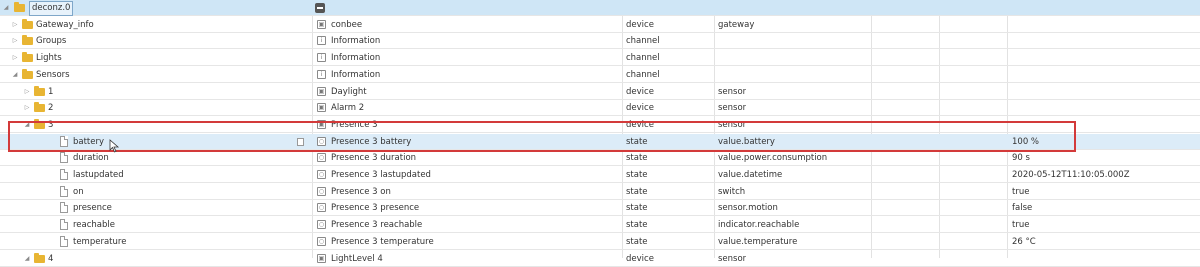  What do you see at coordinates (382, 242) in the screenshot?
I see `row-name: Presence 3 temperature` at bounding box center [382, 242].